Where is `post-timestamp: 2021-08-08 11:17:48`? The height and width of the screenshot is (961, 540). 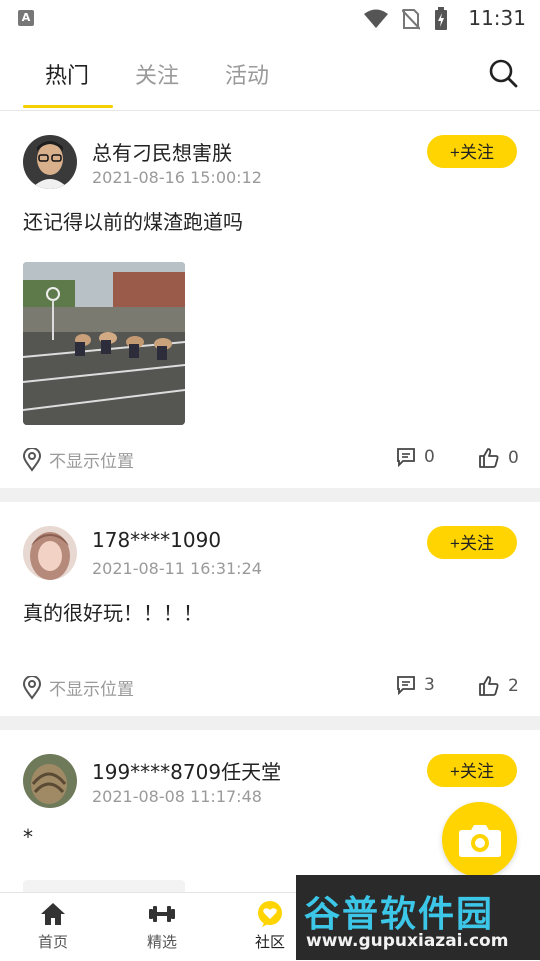
post-timestamp: 2021-08-08 11:17:48 is located at coordinates (177, 796).